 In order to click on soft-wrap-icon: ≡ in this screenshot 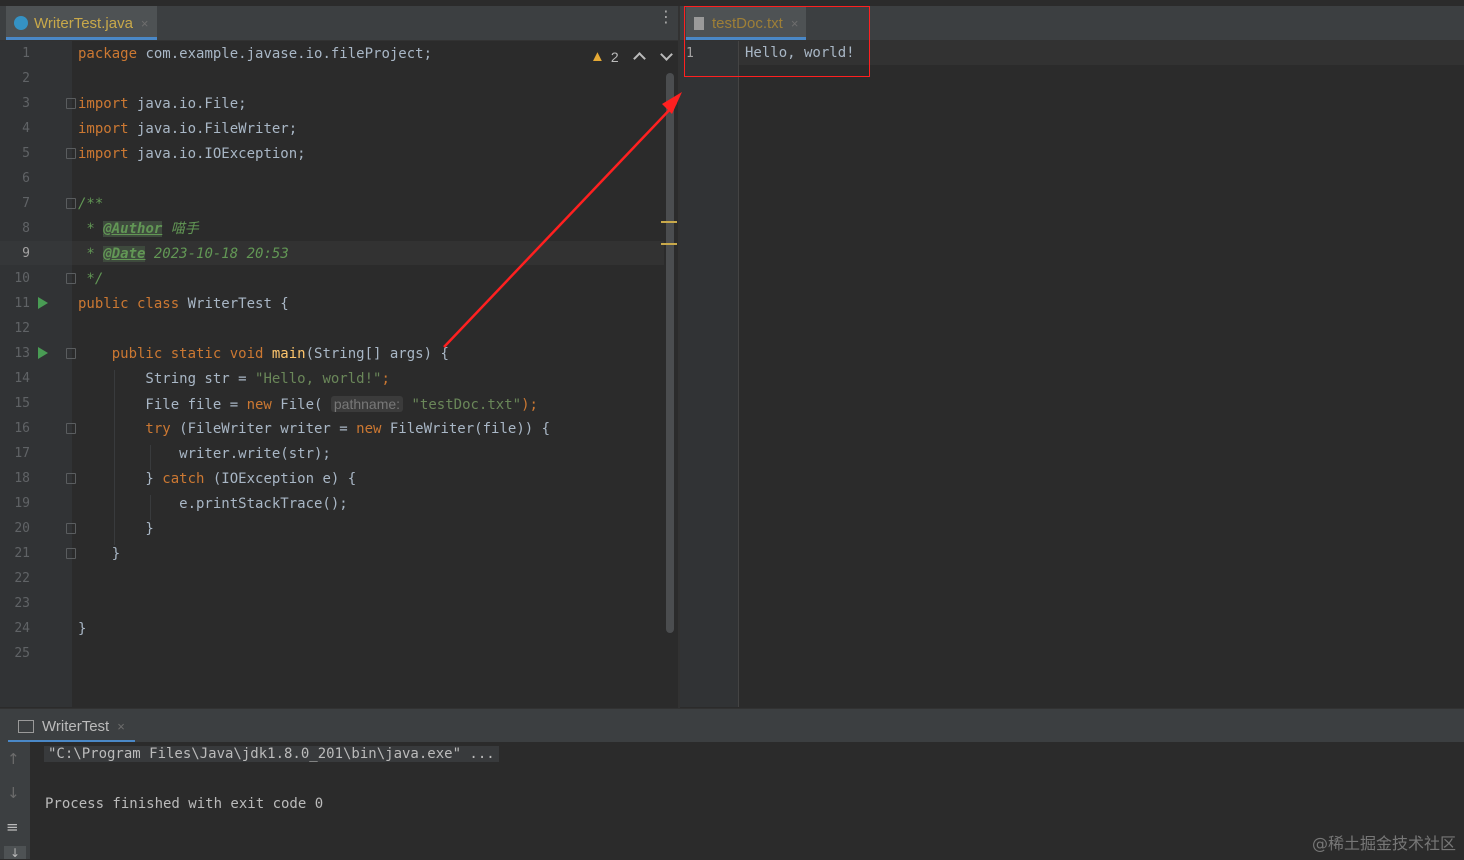, I will do `click(12, 827)`.